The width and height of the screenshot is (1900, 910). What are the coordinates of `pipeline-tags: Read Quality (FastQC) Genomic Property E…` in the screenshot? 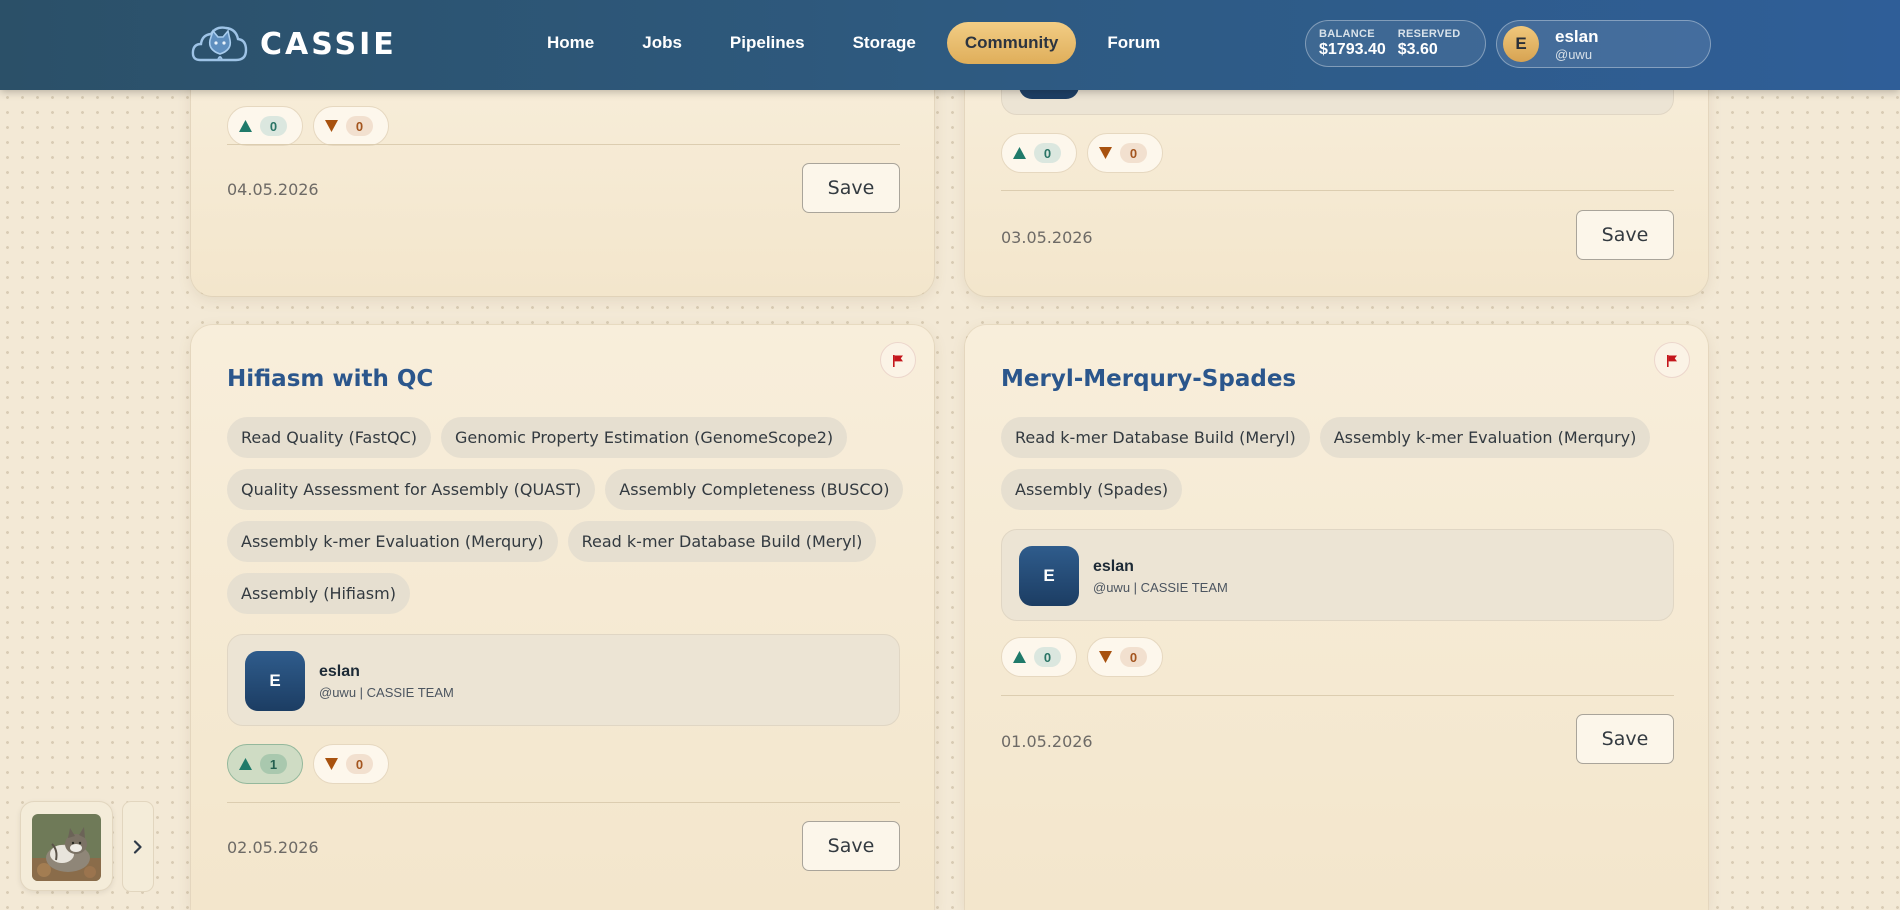 It's located at (572, 521).